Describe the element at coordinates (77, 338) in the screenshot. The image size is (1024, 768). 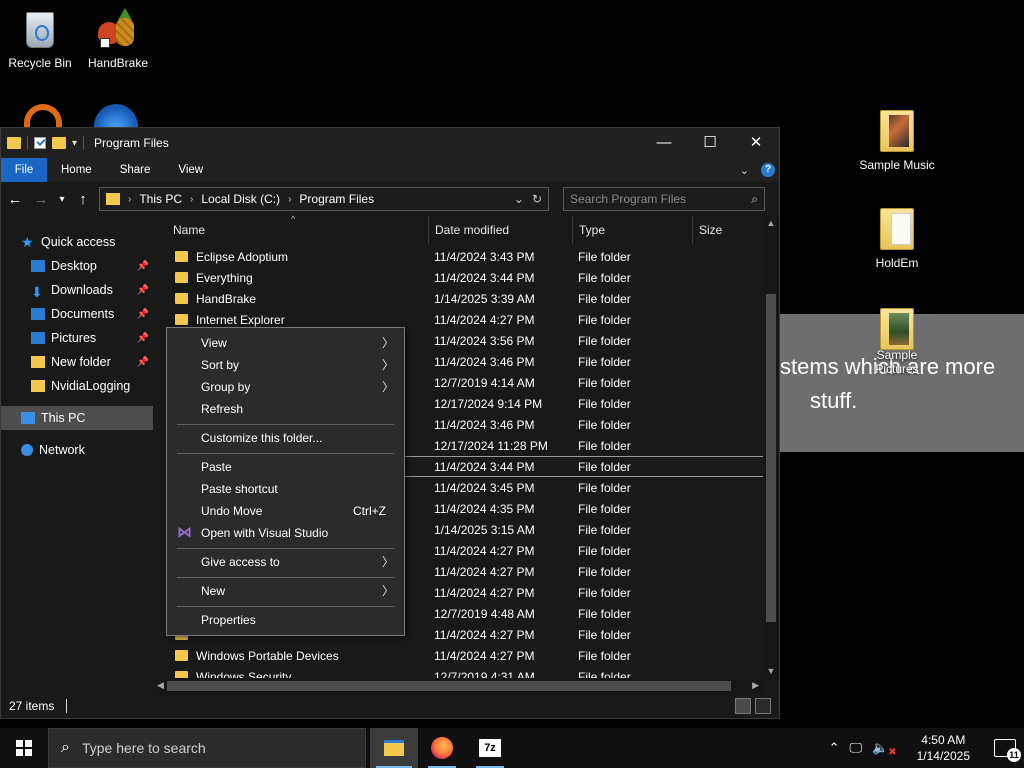
I see `nav-pictures: Pictures 📌` at that location.